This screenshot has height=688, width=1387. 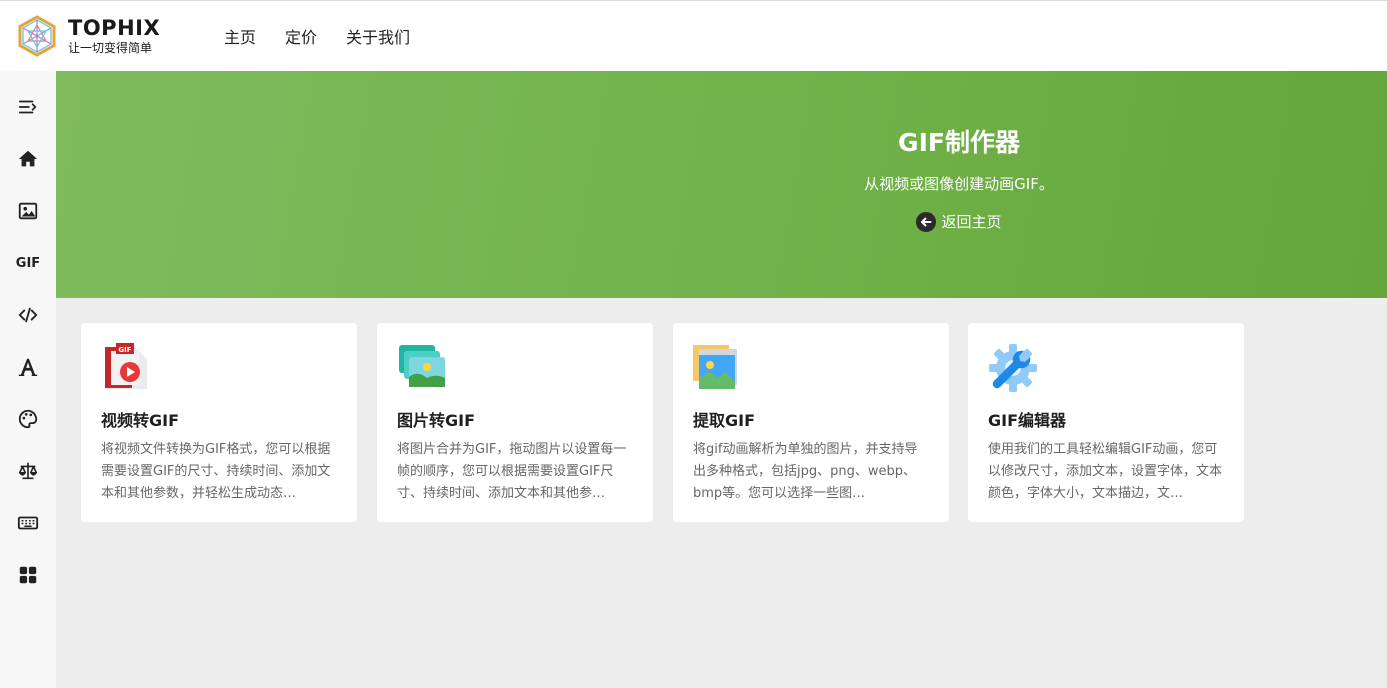 What do you see at coordinates (124, 350) in the screenshot?
I see `svg-text: GIF` at bounding box center [124, 350].